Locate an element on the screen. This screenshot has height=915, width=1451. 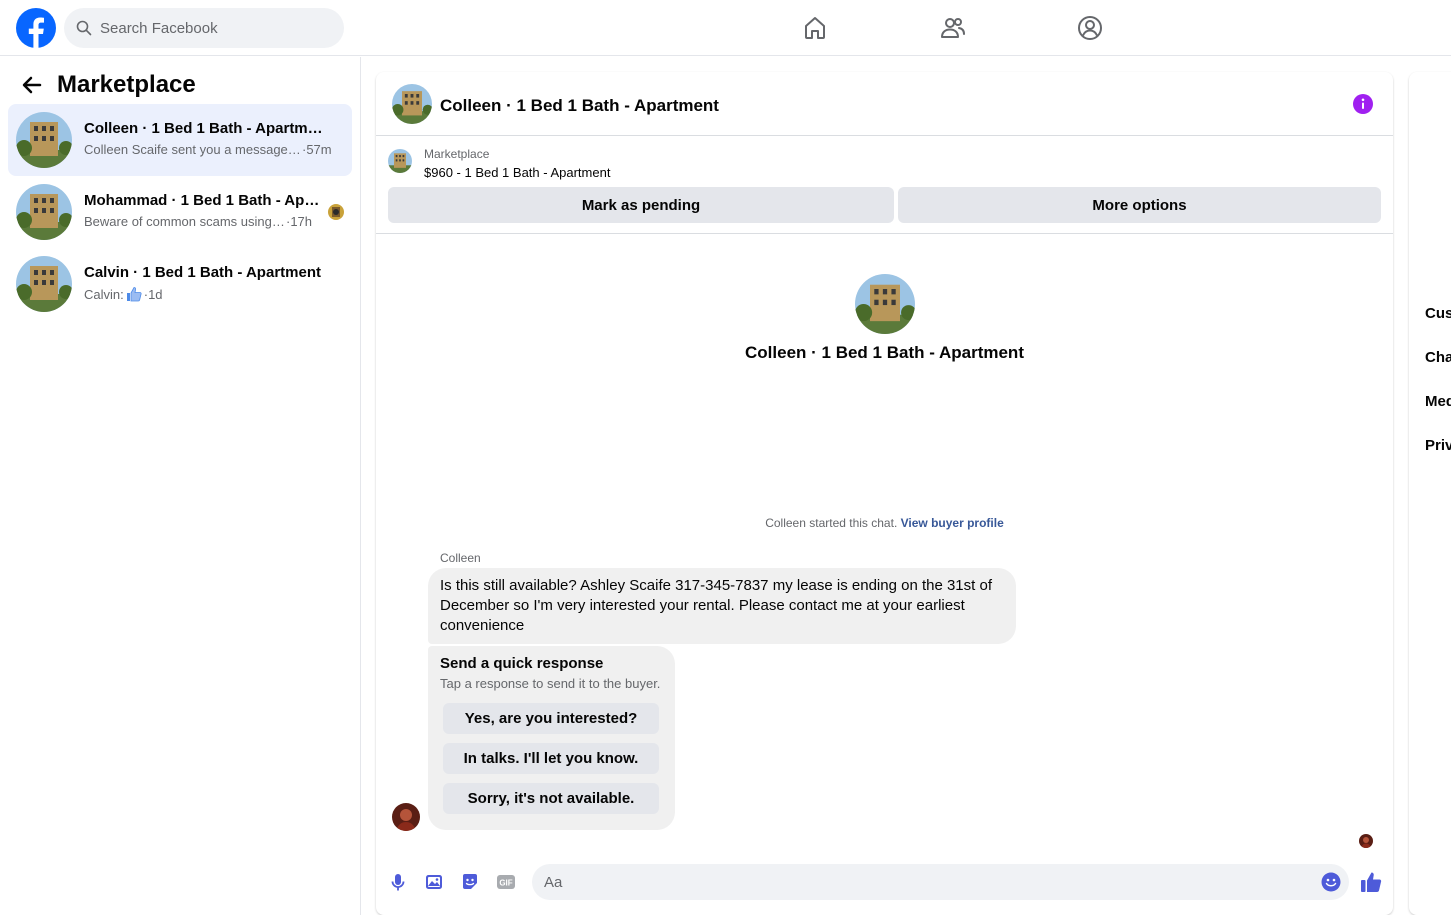
info-icon is located at coordinates (1363, 104).